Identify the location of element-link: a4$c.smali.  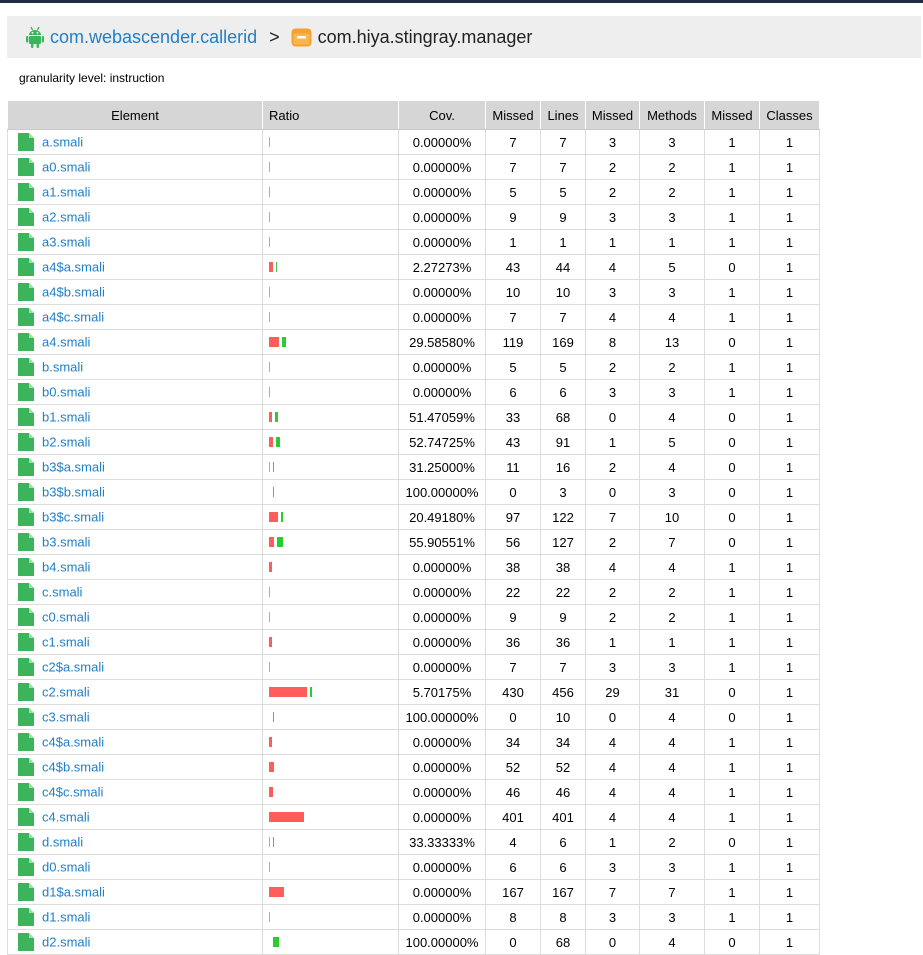
(73, 317).